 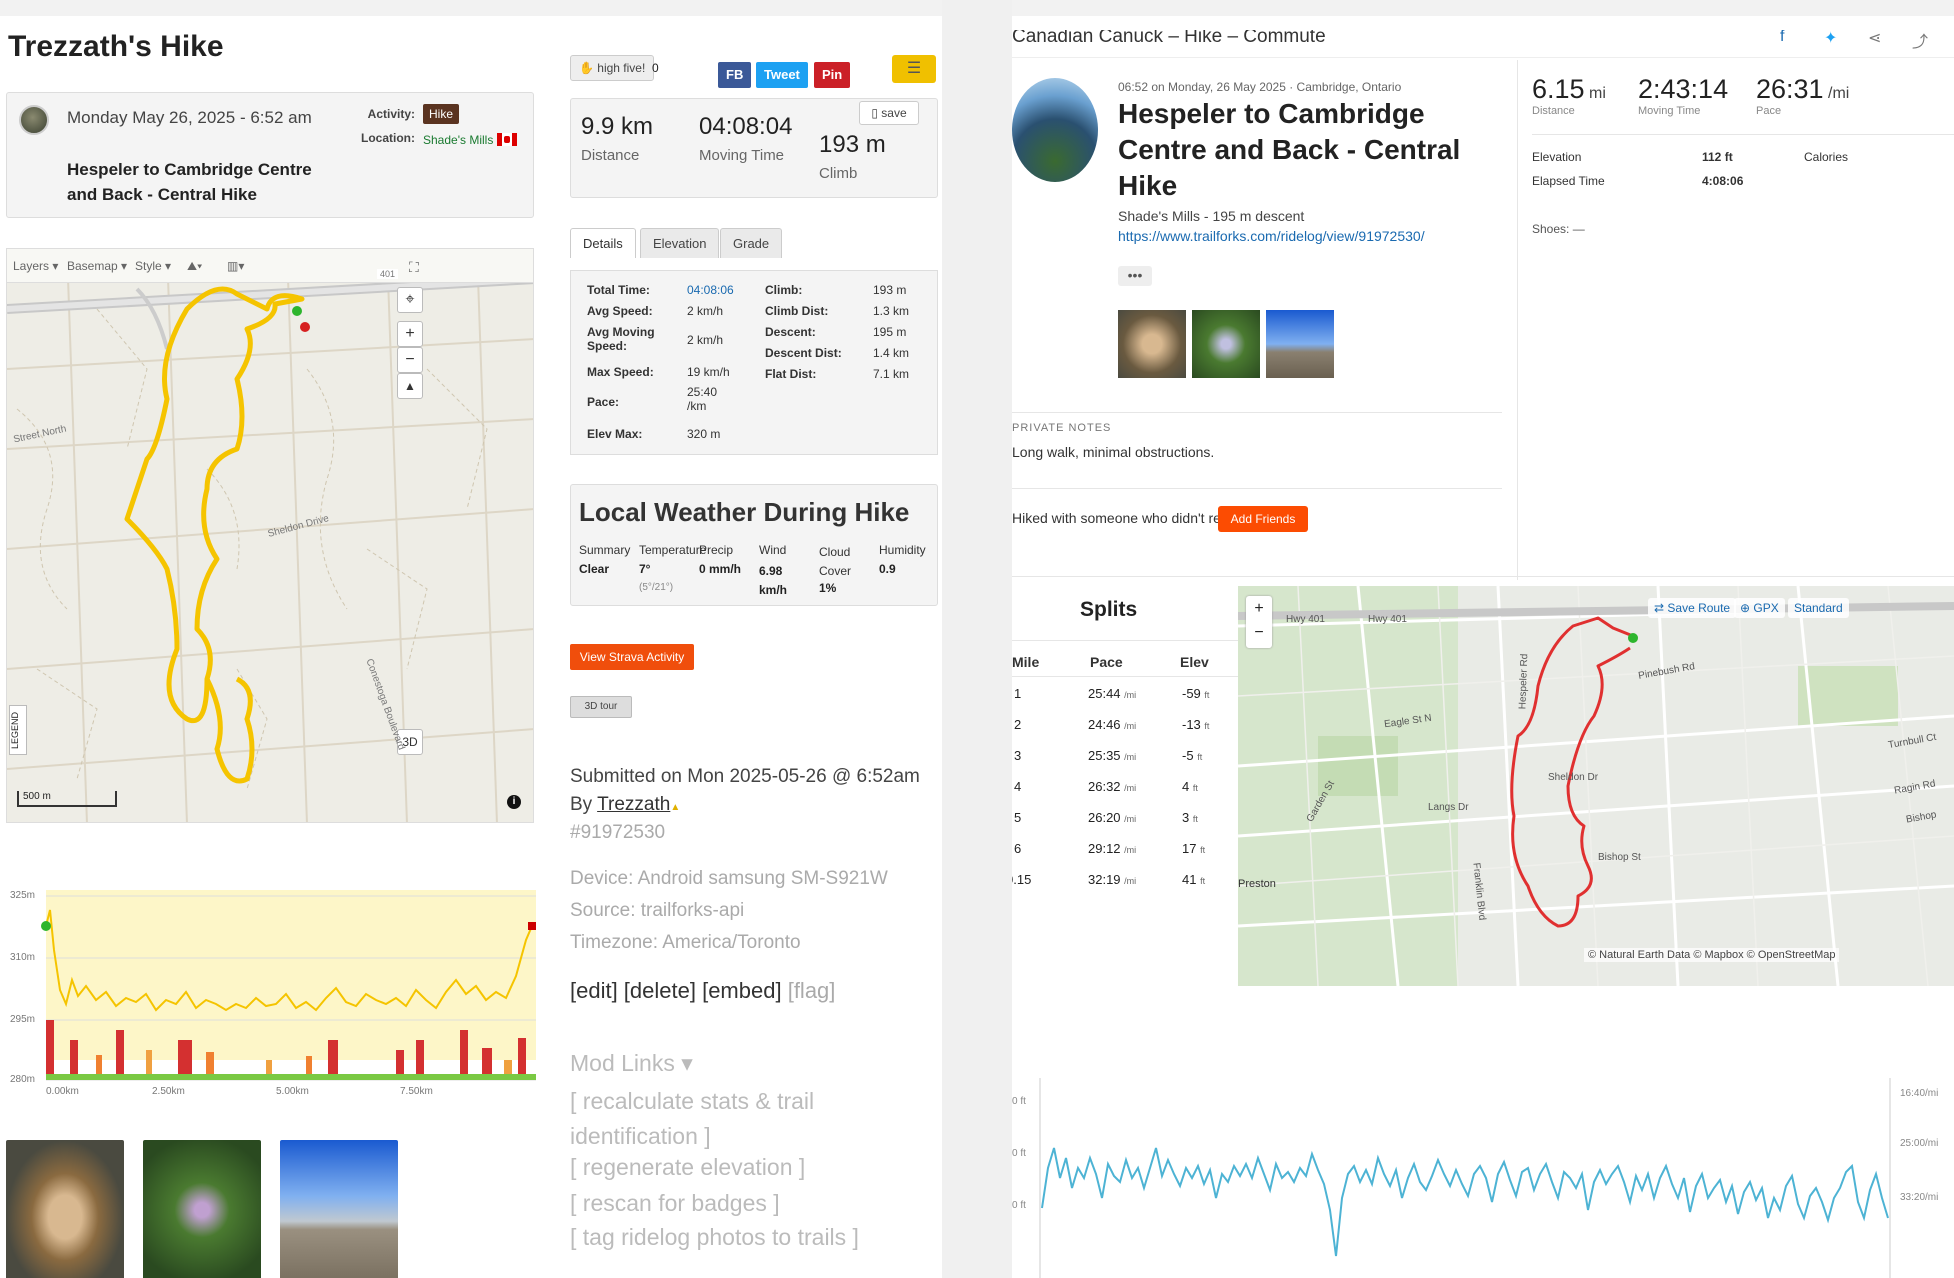 What do you see at coordinates (1018, 724) in the screenshot?
I see `split-mile: 2` at bounding box center [1018, 724].